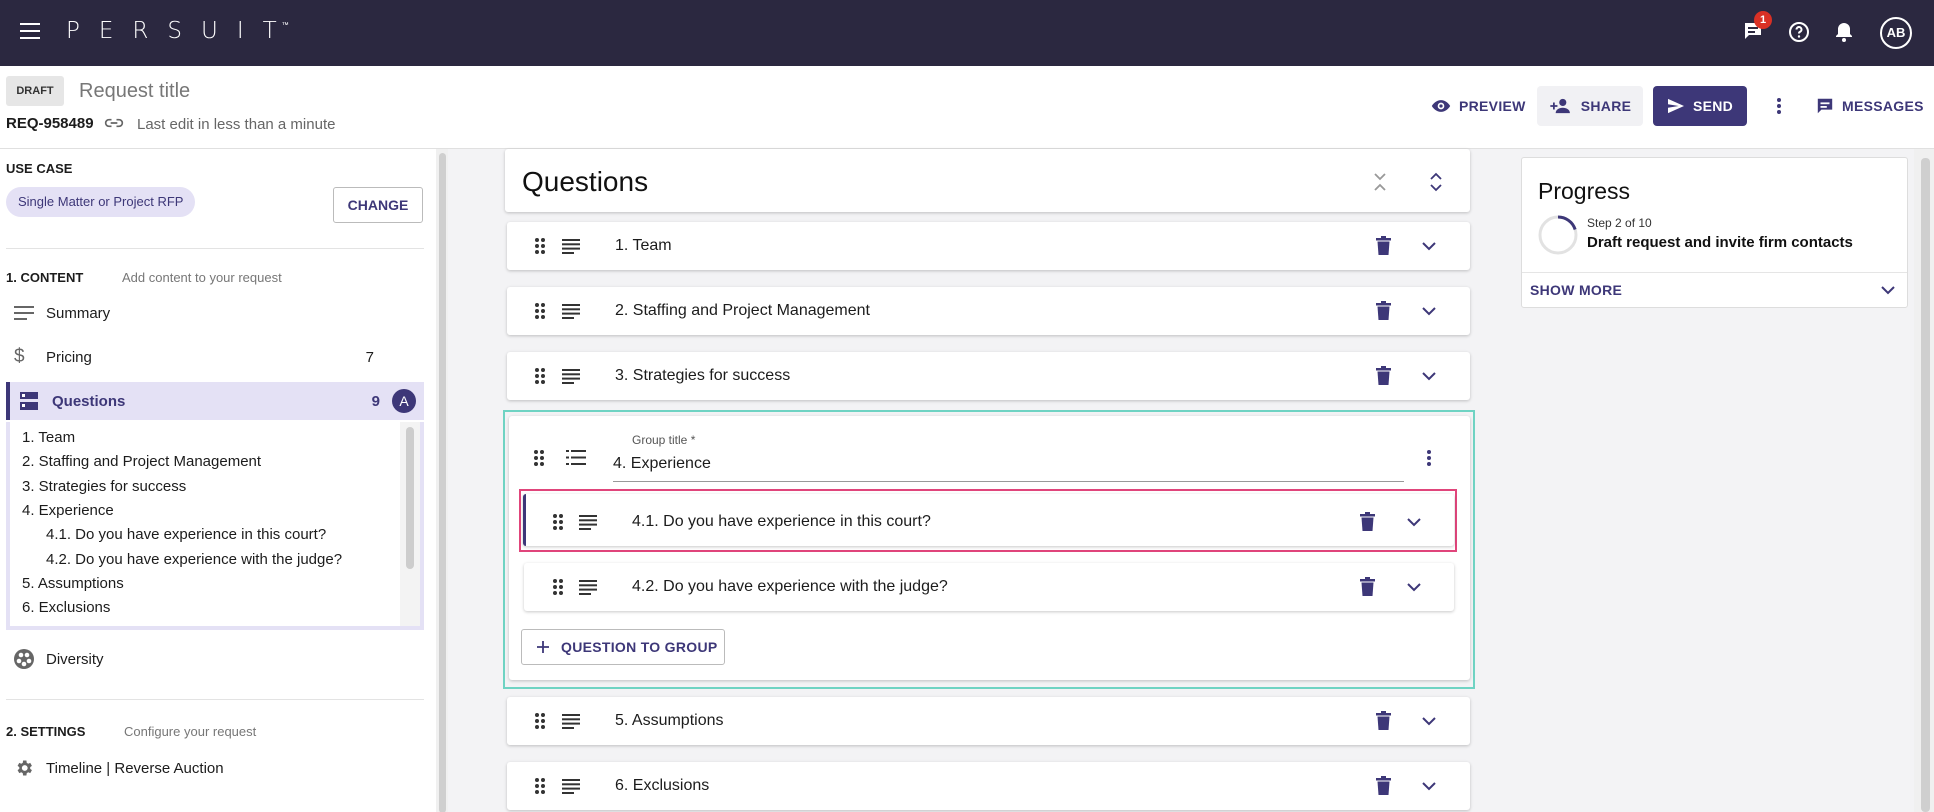 The image size is (1934, 812). What do you see at coordinates (184, 31) in the screenshot?
I see `persuit-logo: PERSUIT™` at bounding box center [184, 31].